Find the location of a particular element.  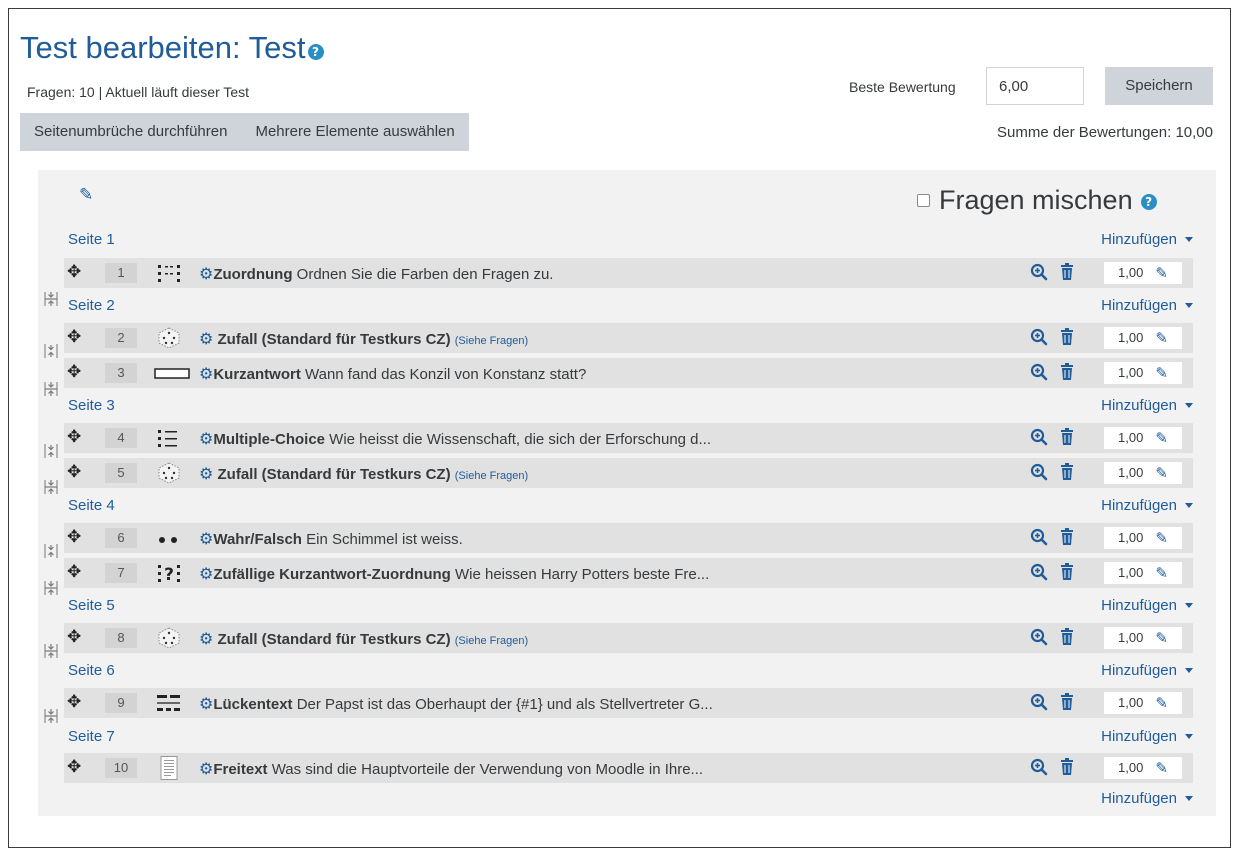

shuffle-questions: Fragen mischen ? is located at coordinates (1037, 200).